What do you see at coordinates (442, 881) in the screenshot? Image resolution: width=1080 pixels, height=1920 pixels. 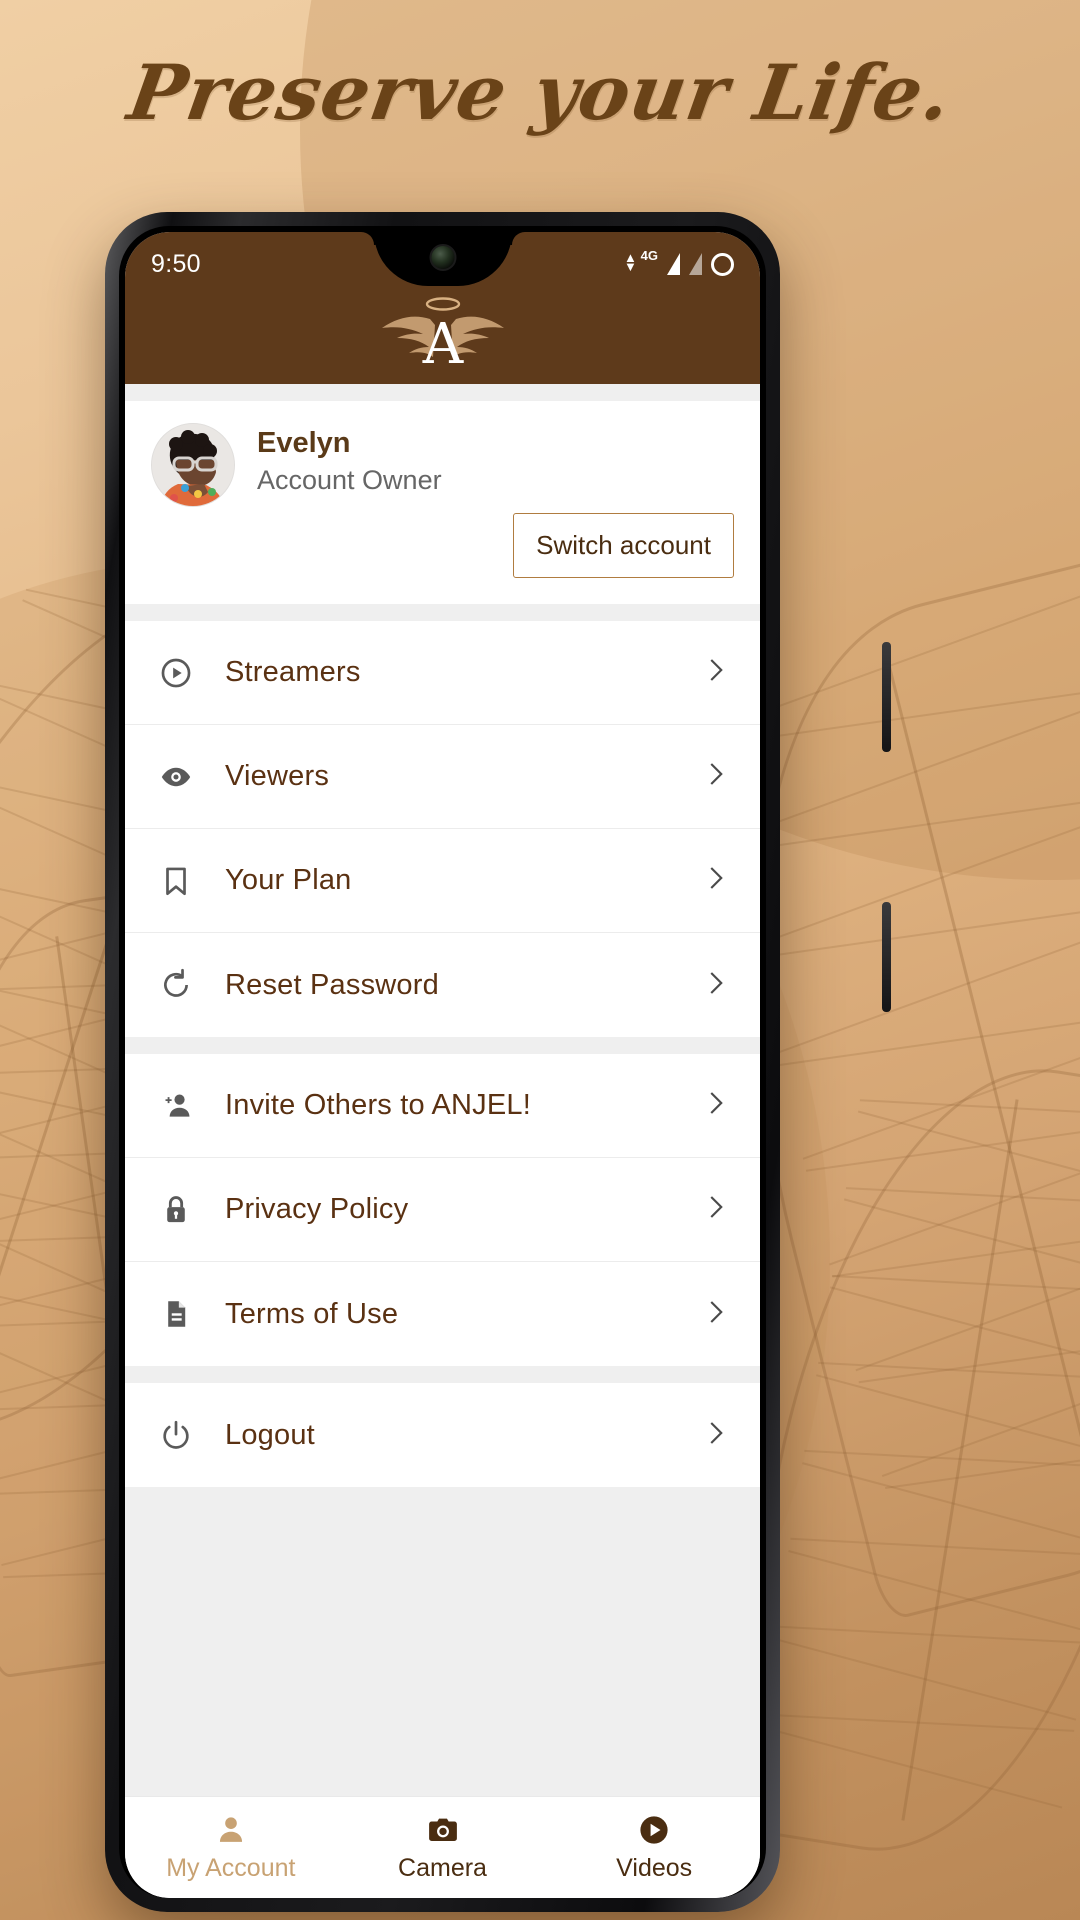 I see `menu-item-your-plan: Your Plan` at bounding box center [442, 881].